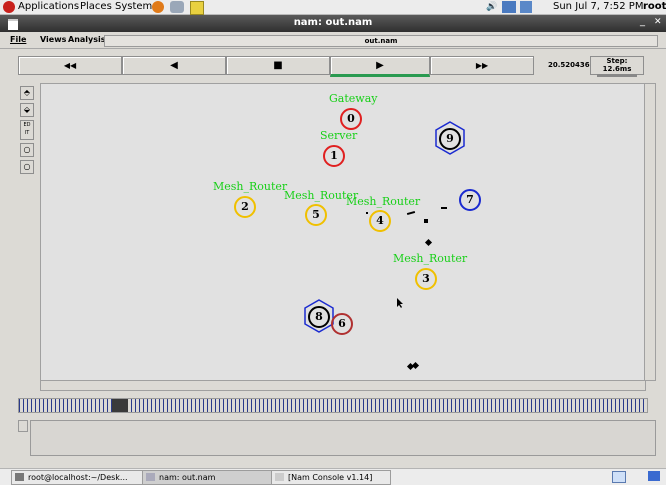 Image resolution: width=666 pixels, height=485 pixels. What do you see at coordinates (654, 476) in the screenshot?
I see `workspace-switcher-icon` at bounding box center [654, 476].